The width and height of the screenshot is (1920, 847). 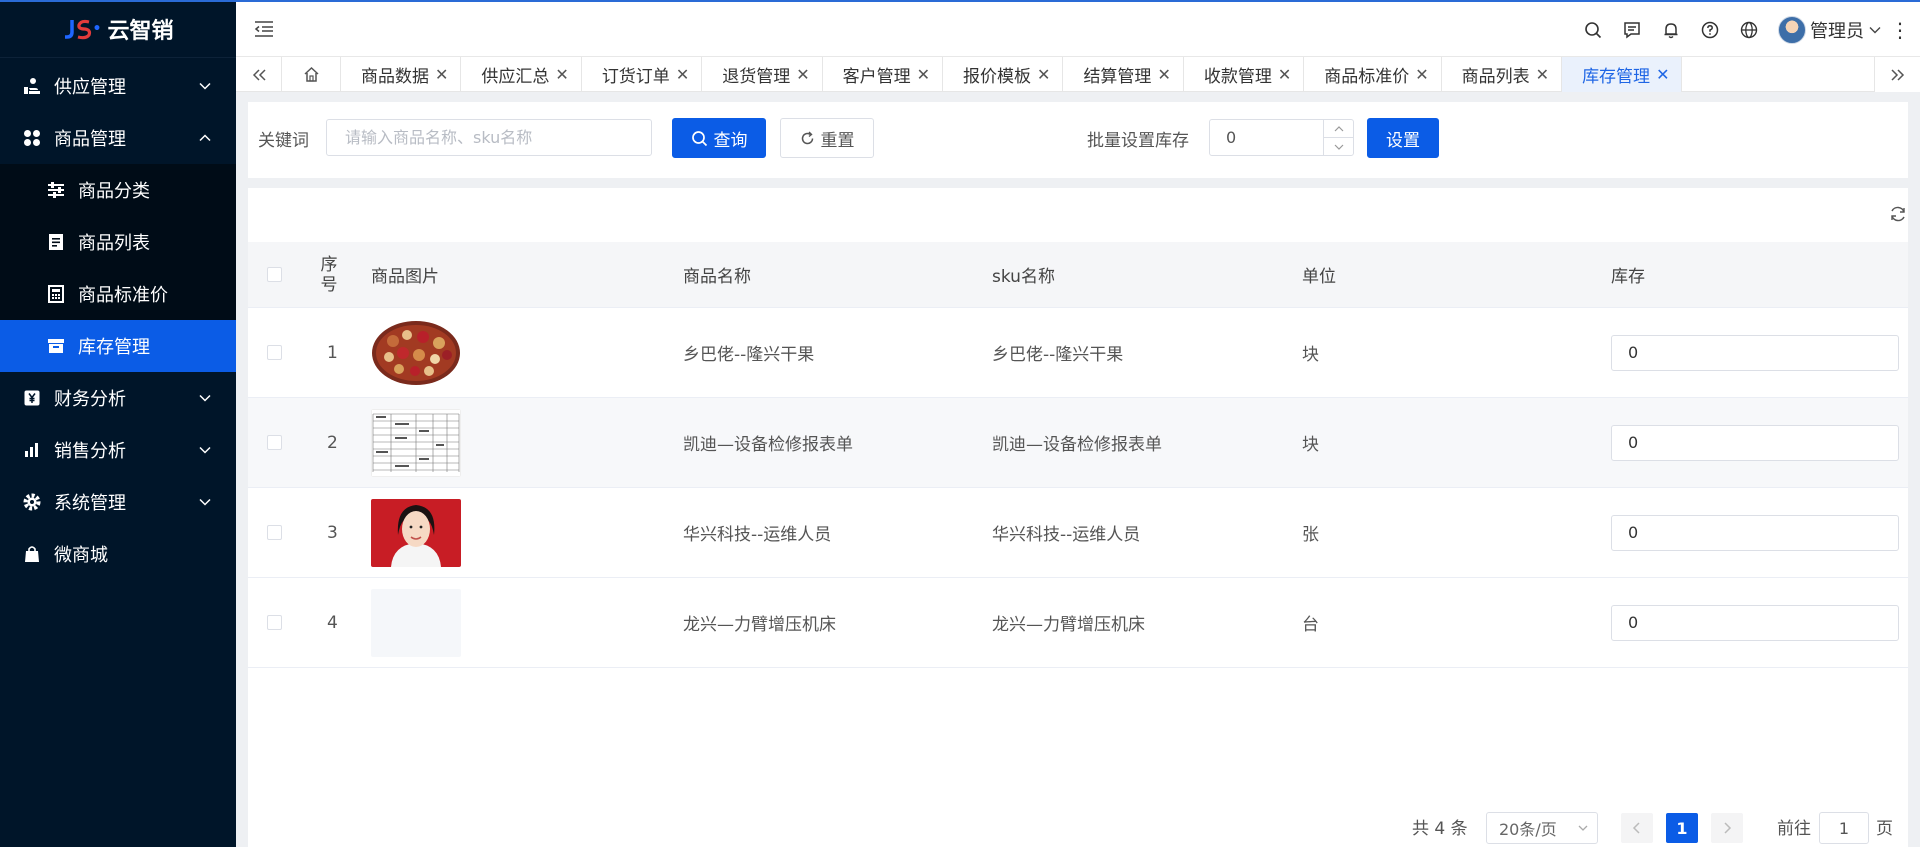 What do you see at coordinates (114, 243) in the screenshot?
I see `sidebar-item-label: 商品列表` at bounding box center [114, 243].